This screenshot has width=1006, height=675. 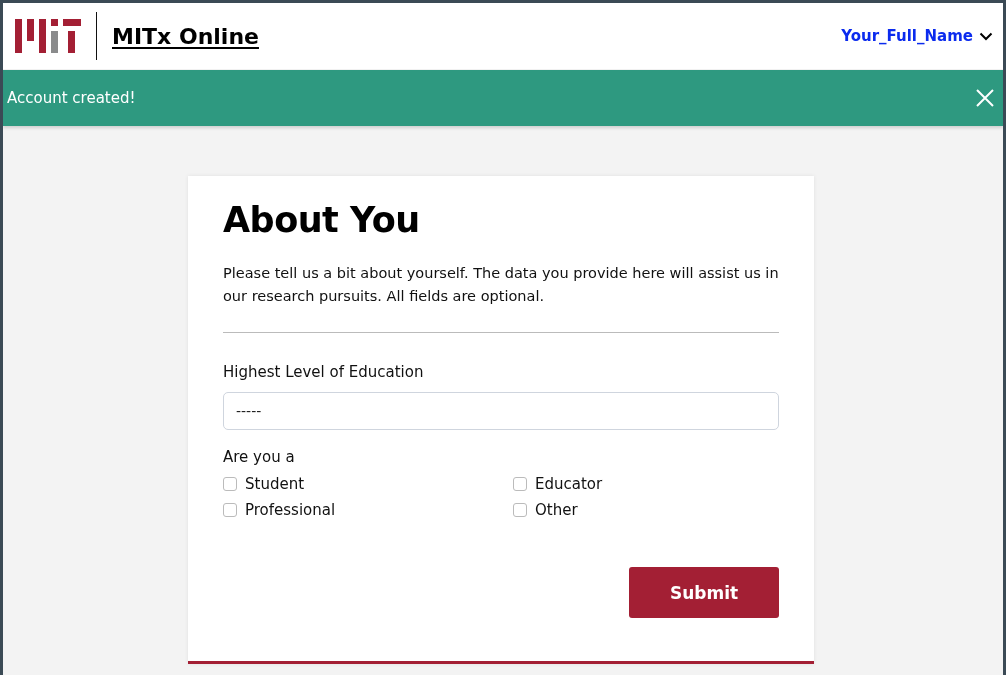 I want to click on checkbox-label: Other, so click(x=556, y=510).